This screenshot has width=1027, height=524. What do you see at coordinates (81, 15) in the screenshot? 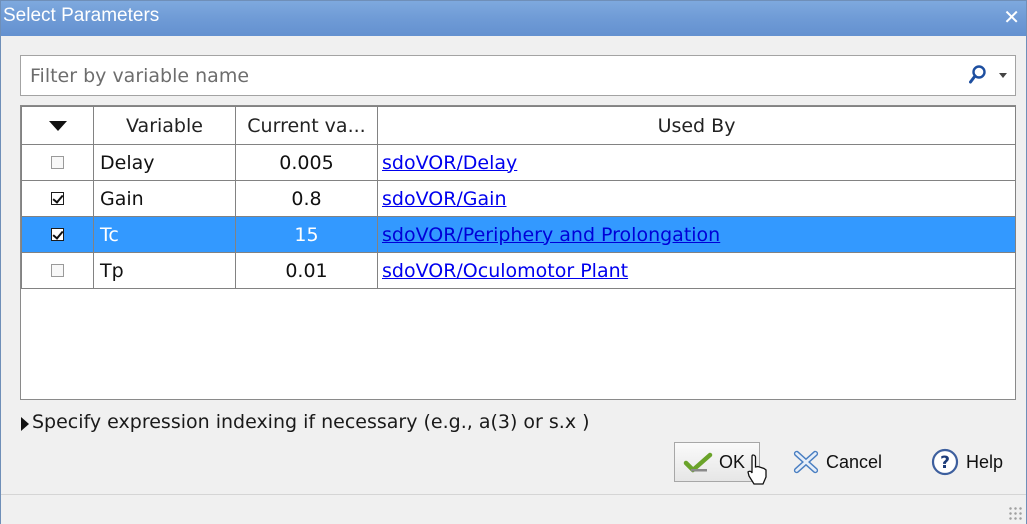
I see `dialog-title: Select Parameters` at bounding box center [81, 15].